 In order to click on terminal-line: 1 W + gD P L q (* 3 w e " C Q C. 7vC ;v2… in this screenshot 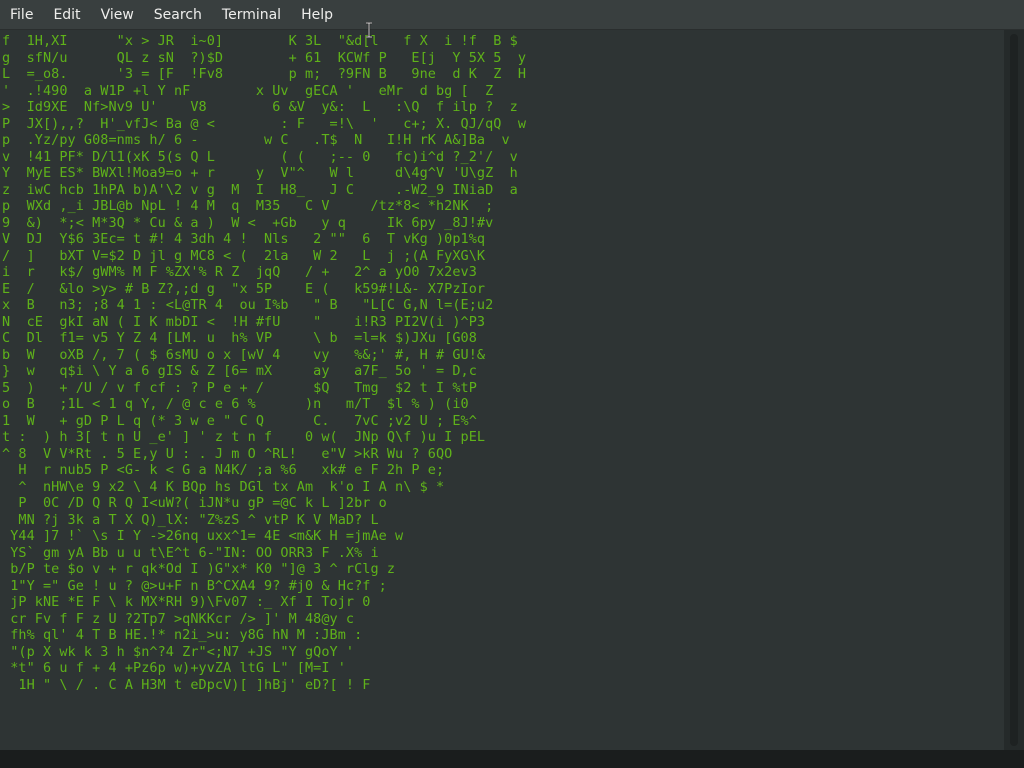, I will do `click(239, 420)`.